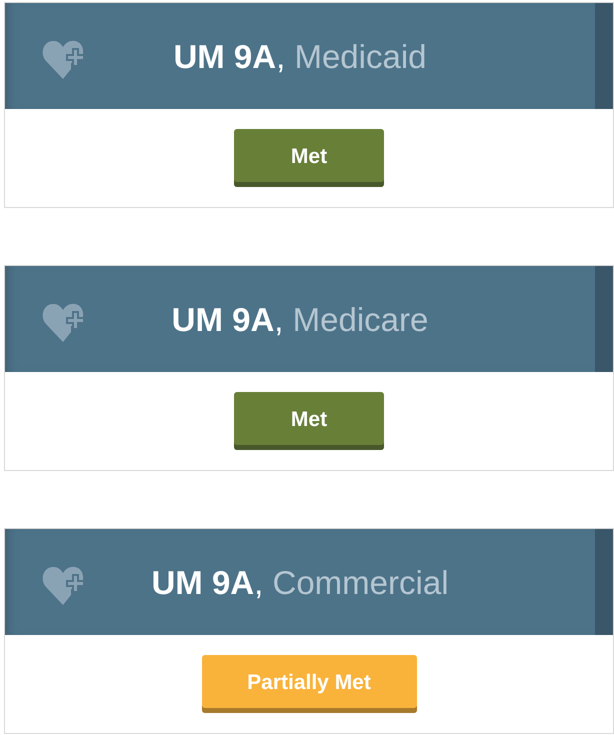 This screenshot has height=735, width=614. I want to click on measure-title: UM 9A, Medicaid, so click(300, 56).